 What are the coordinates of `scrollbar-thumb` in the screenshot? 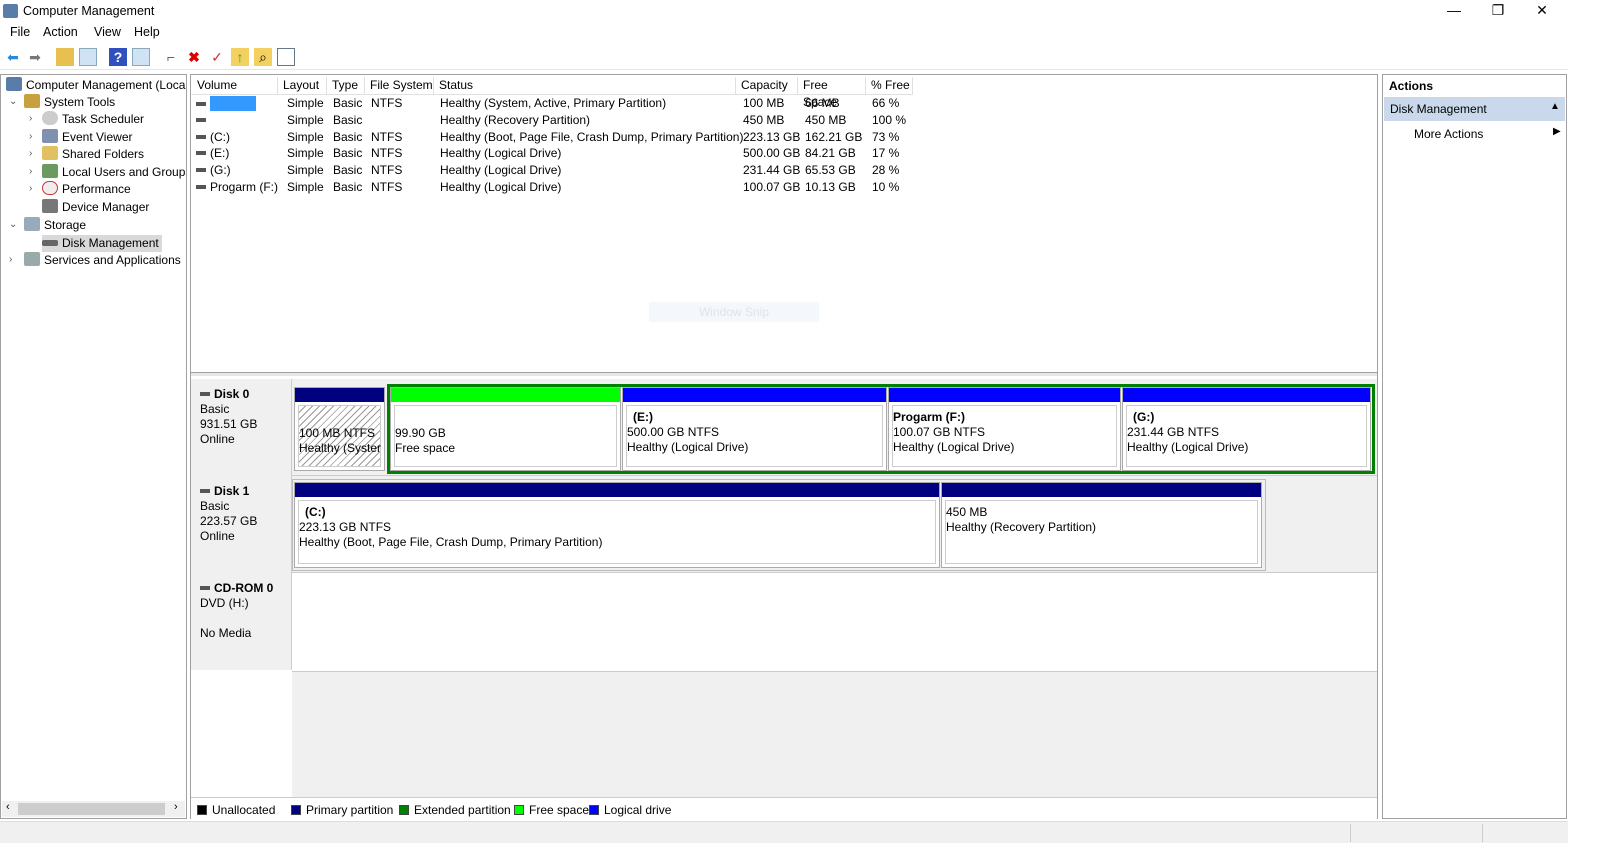 It's located at (91, 809).